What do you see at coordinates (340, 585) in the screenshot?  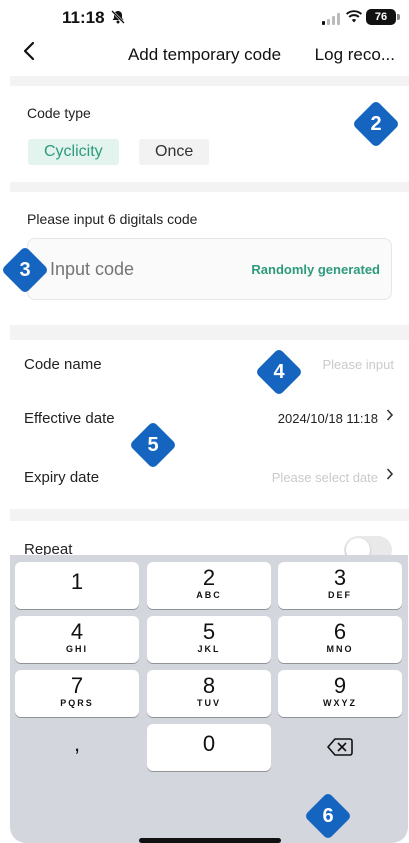 I see `key-3: 3 DEF` at bounding box center [340, 585].